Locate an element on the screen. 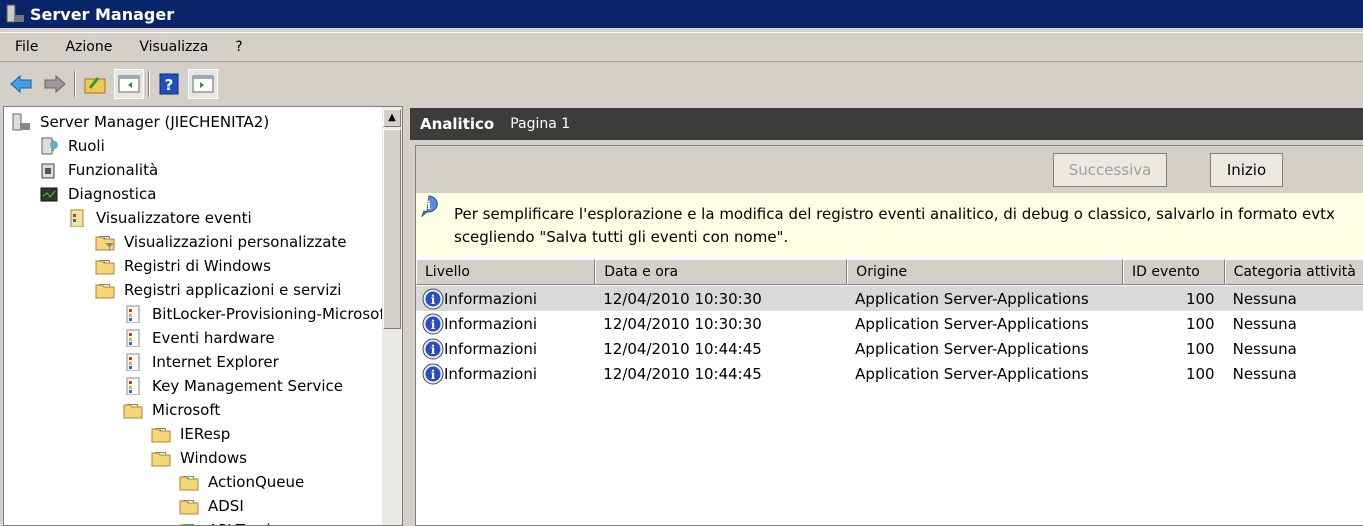 This screenshot has height=526, width=1363. tree-item-label: Key Management Service is located at coordinates (247, 386).